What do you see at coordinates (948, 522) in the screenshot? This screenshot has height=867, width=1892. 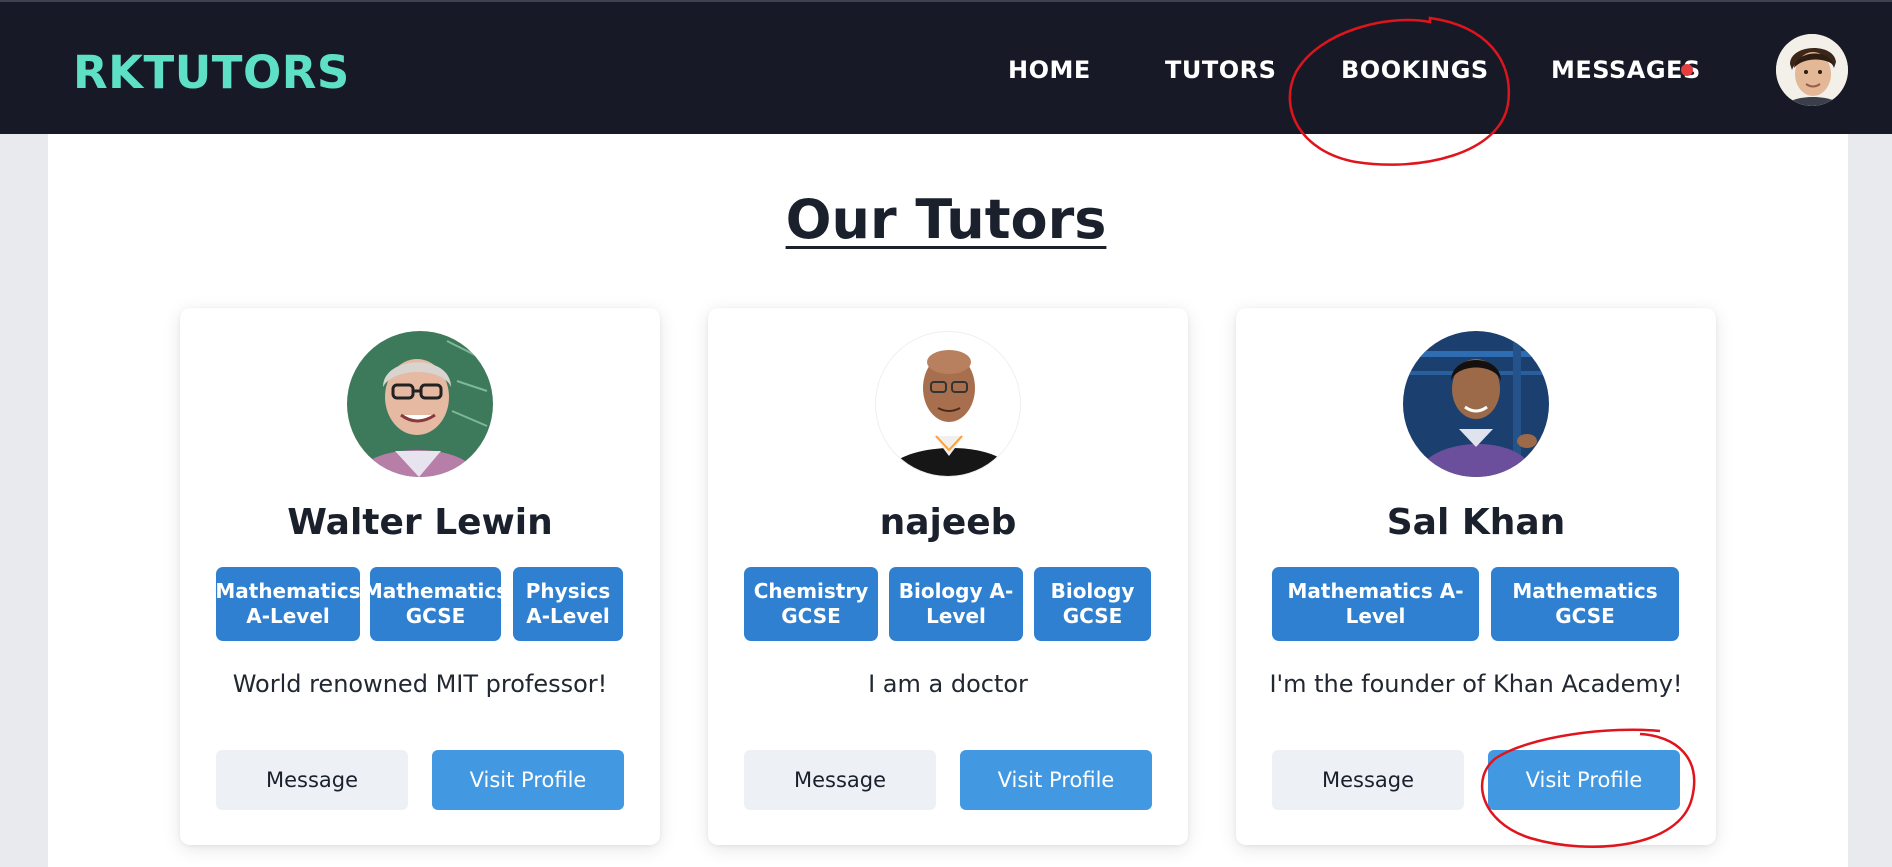 I see `tutor-name: najeeb` at bounding box center [948, 522].